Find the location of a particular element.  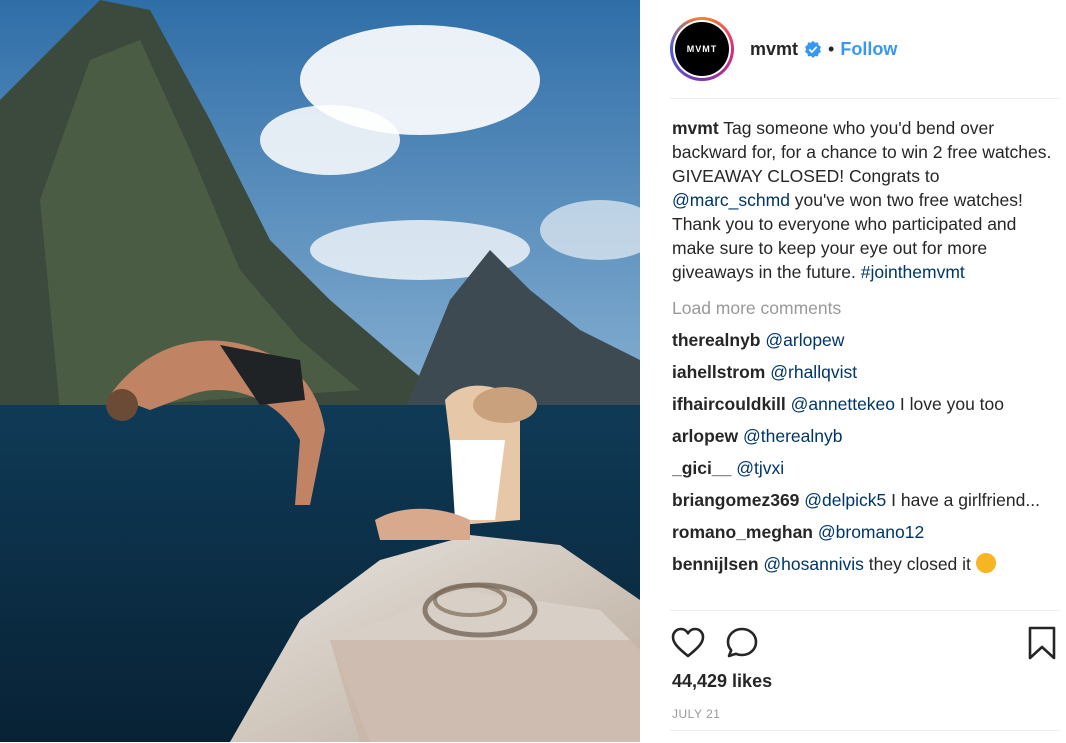

comment-mention: @bromano12 is located at coordinates (871, 532).